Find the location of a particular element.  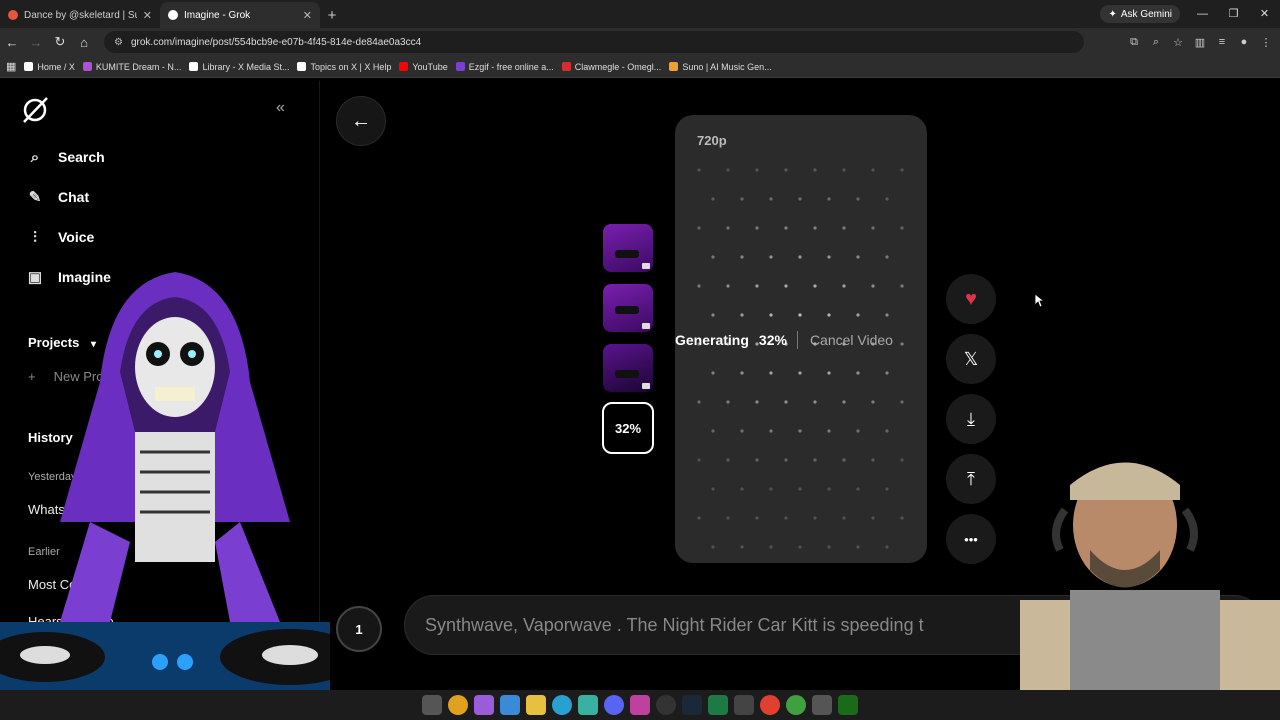

discord-icon is located at coordinates (614, 705).